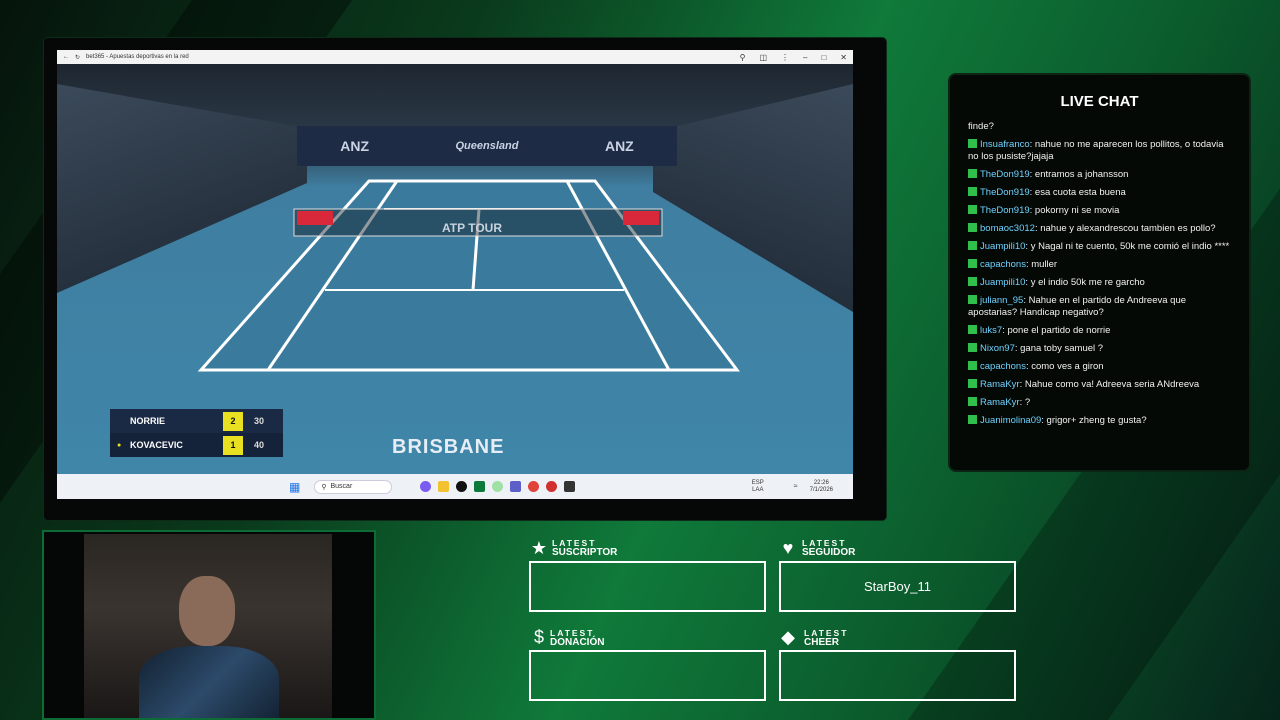 The image size is (1280, 720). I want to click on copilot-icon, so click(426, 486).